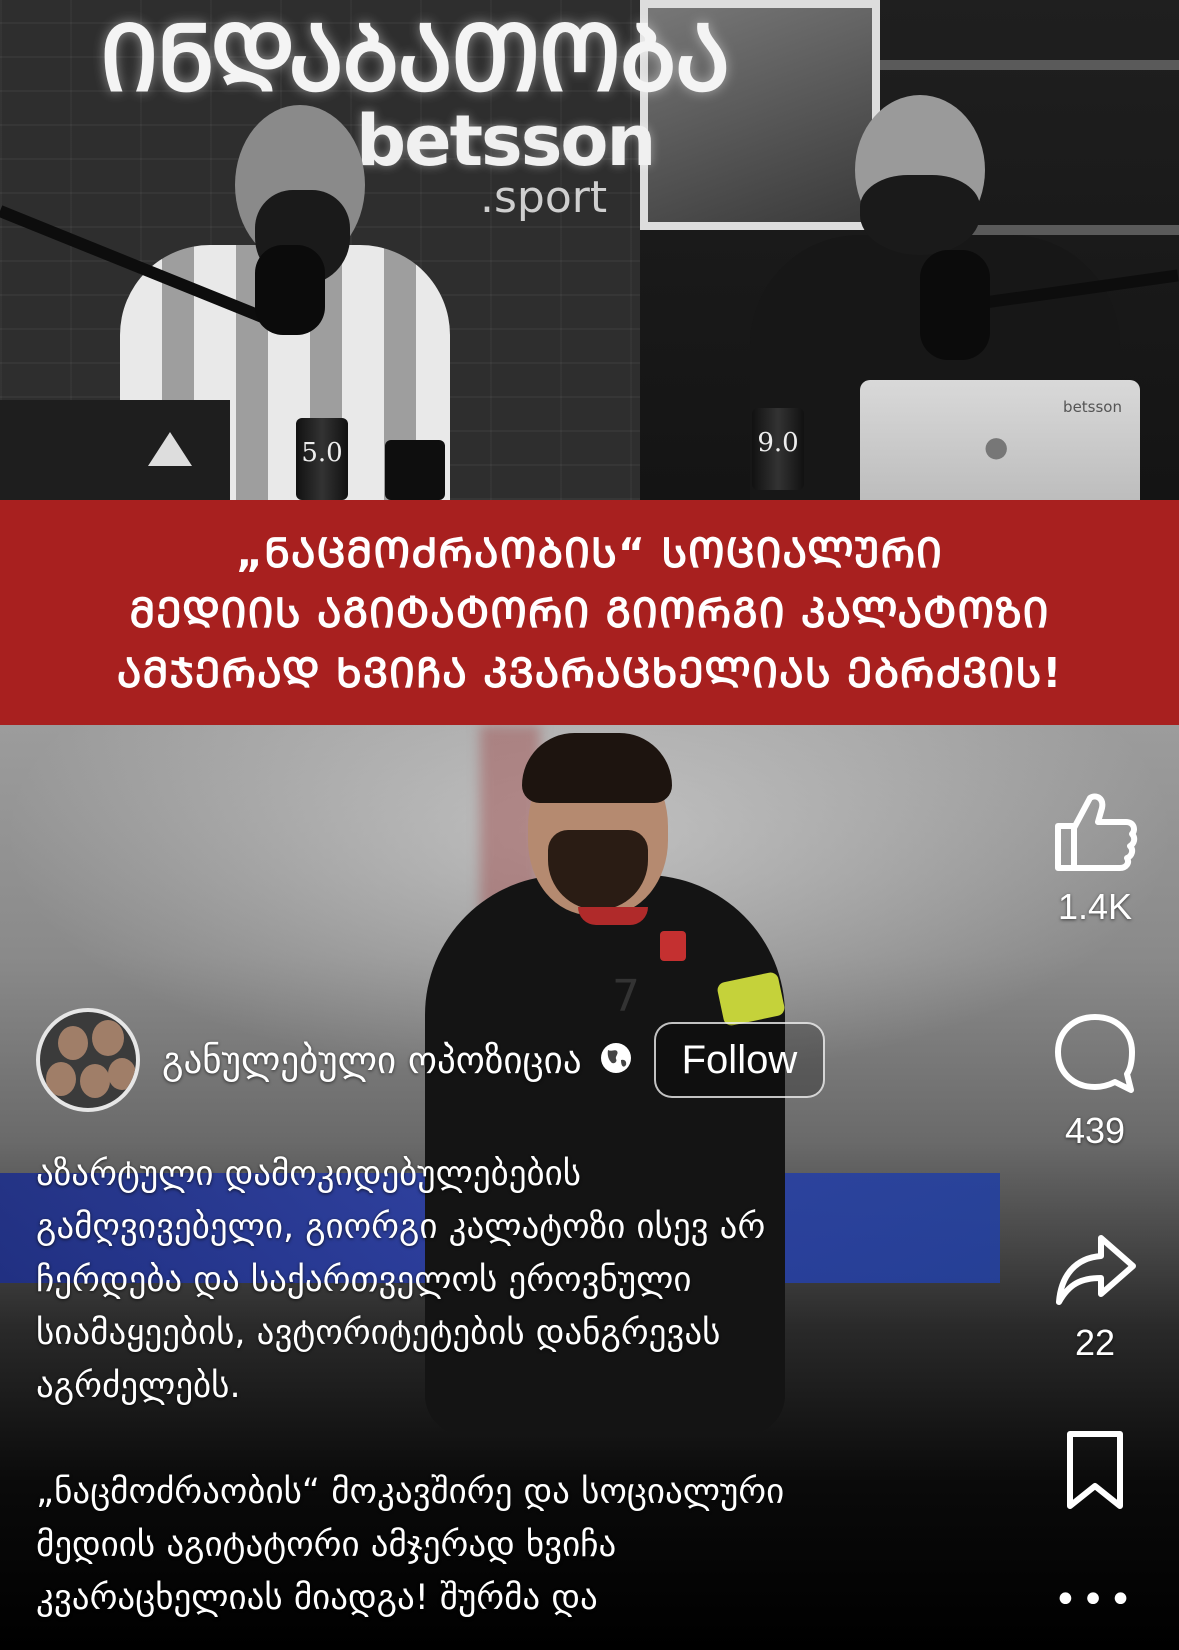  What do you see at coordinates (673, 946) in the screenshot?
I see `team-crest-icon` at bounding box center [673, 946].